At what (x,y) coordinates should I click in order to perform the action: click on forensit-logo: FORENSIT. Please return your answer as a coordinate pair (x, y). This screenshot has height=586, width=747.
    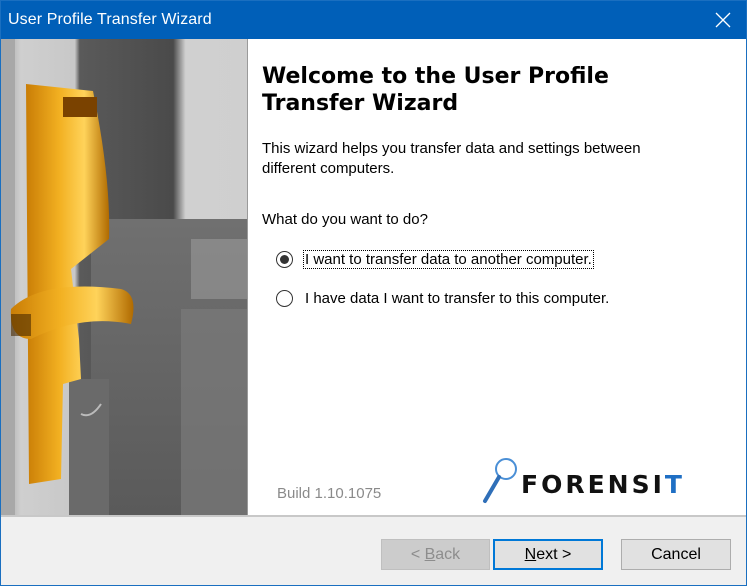
    Looking at the image, I should click on (596, 482).